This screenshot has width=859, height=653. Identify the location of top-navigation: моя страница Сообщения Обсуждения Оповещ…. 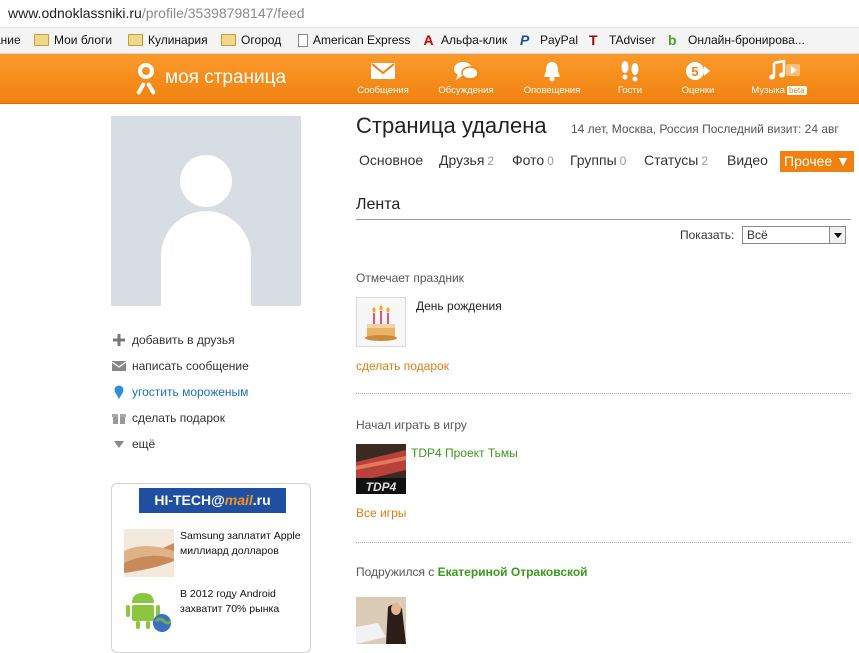
(429, 79).